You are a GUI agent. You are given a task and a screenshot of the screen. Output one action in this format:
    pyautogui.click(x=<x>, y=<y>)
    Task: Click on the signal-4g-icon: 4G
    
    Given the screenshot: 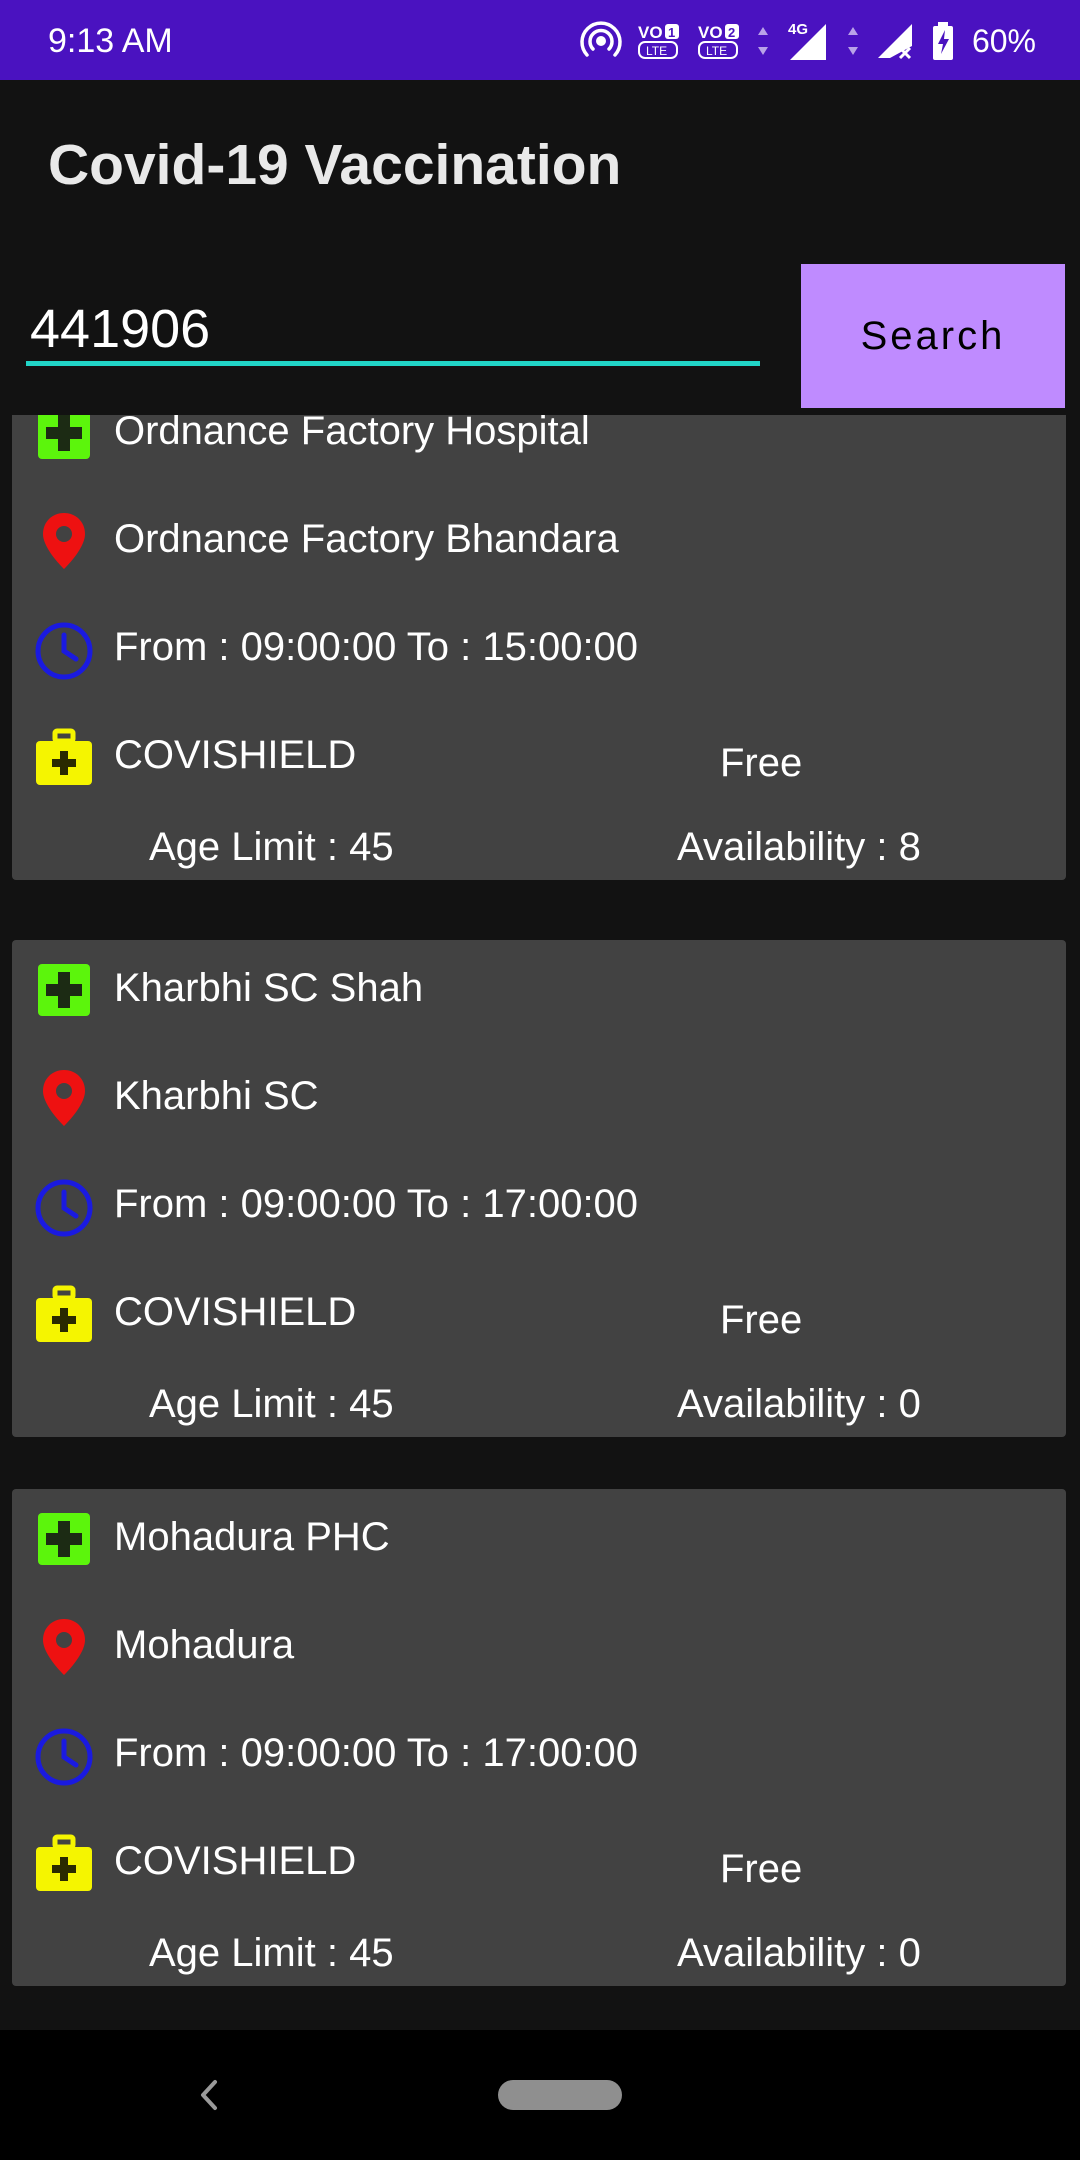 What is the action you would take?
    pyautogui.click(x=808, y=41)
    